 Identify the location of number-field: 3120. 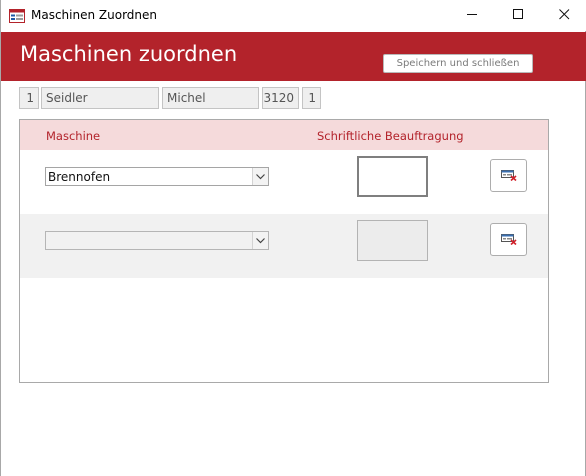
(280, 98).